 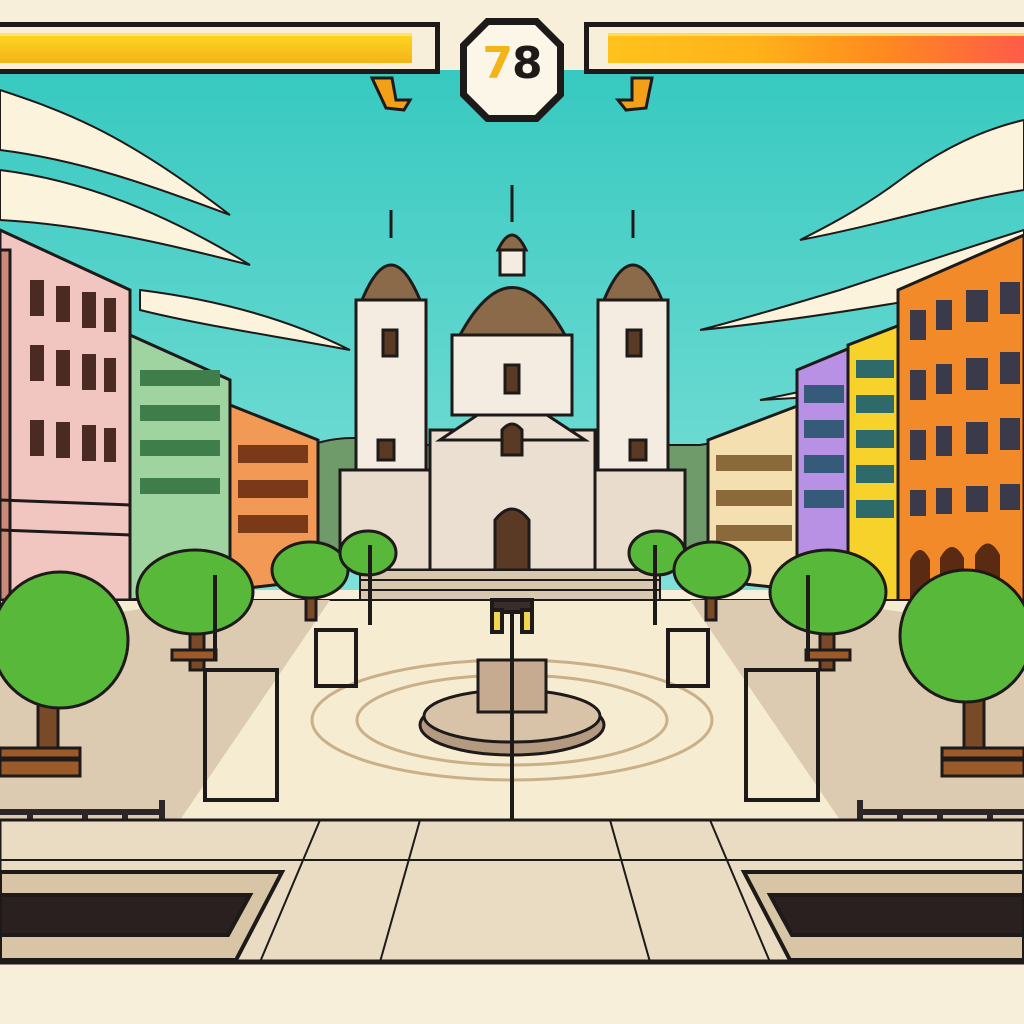 I want to click on bottom-border, so click(x=512, y=992).